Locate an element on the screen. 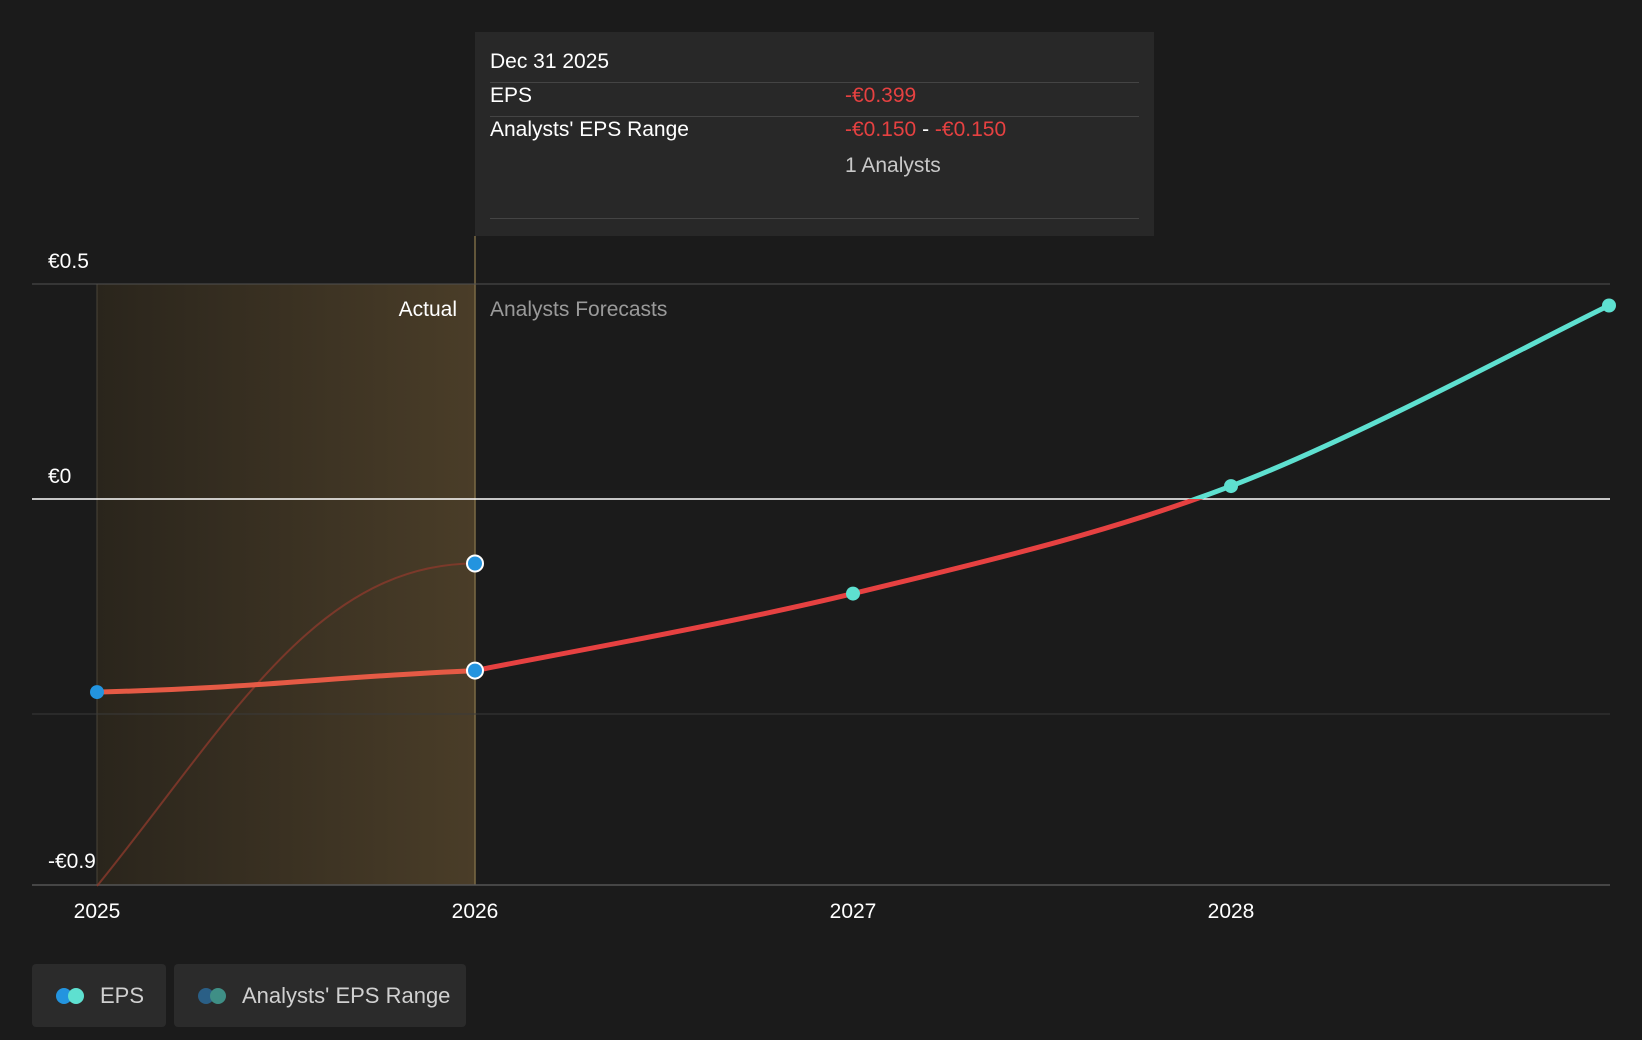 This screenshot has height=1040, width=1642. eps-forecast-line-positive is located at coordinates (1400, 401).